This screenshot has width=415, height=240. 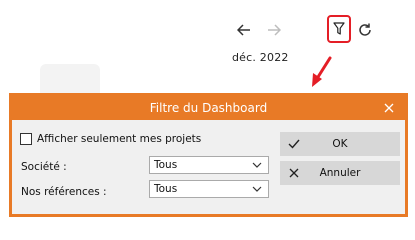 I want to click on references-label: Nos références :, so click(x=64, y=192).